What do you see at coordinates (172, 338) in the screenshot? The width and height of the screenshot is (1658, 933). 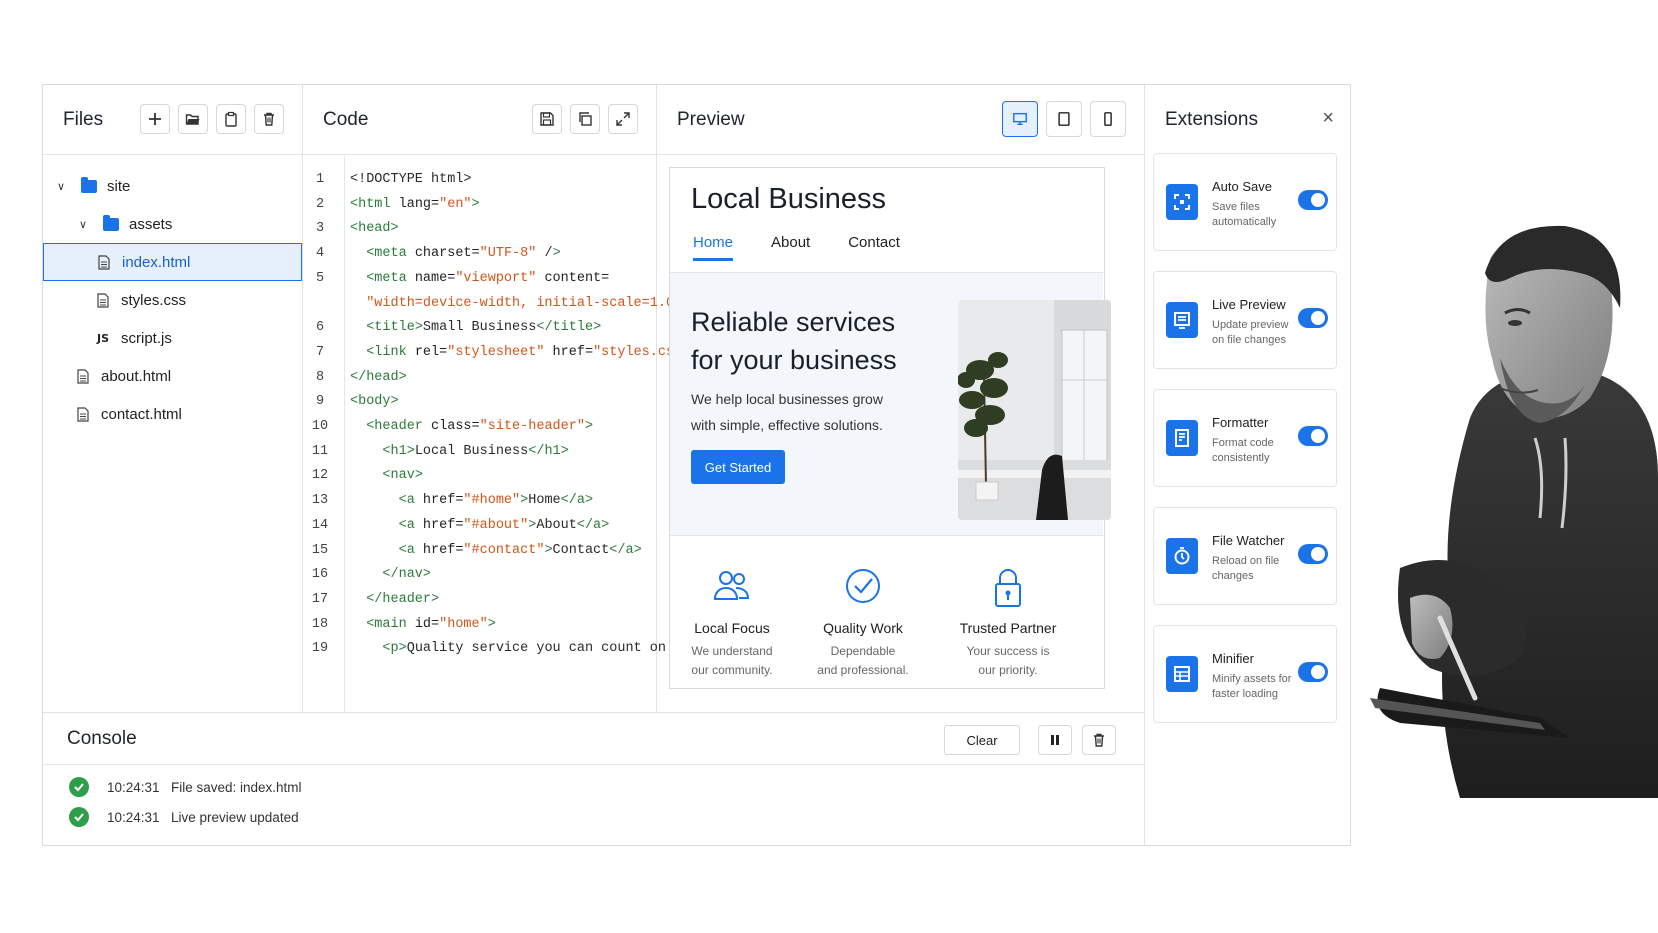 I see `tree-item-script-js: JS script.js` at bounding box center [172, 338].